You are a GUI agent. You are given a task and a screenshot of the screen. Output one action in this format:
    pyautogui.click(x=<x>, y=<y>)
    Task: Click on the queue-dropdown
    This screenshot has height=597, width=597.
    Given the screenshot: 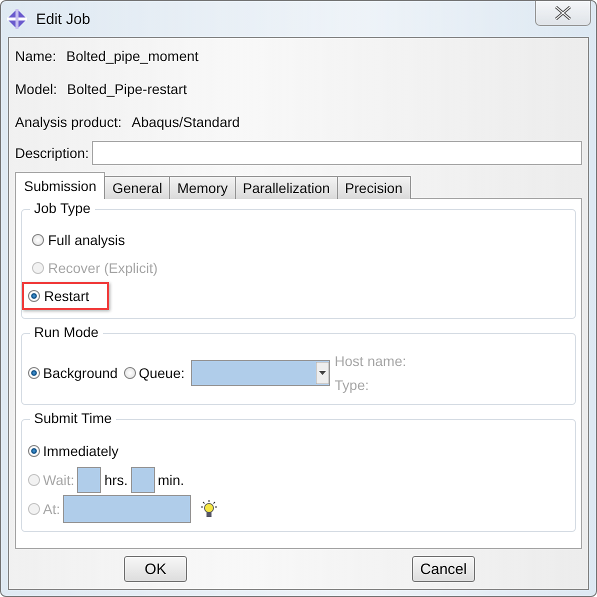 What is the action you would take?
    pyautogui.click(x=260, y=373)
    